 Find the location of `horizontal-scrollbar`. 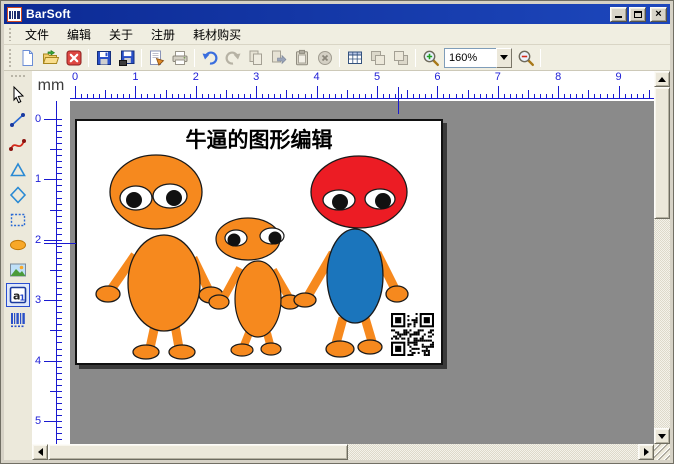

horizontal-scrollbar is located at coordinates (351, 452).